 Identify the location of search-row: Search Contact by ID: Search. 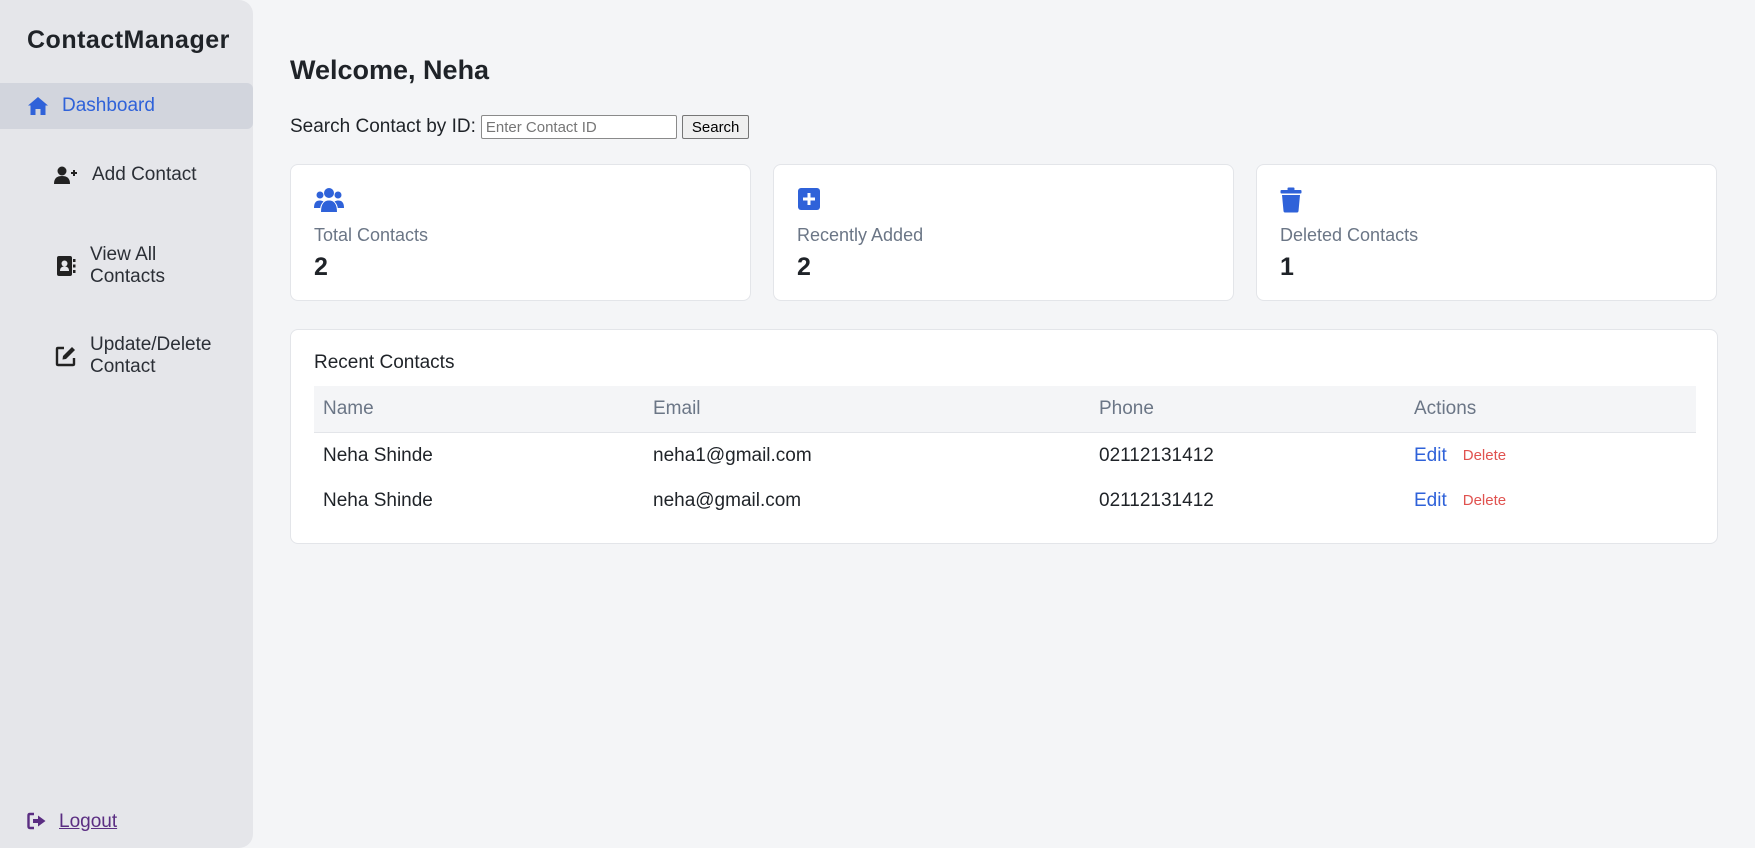
(520, 127).